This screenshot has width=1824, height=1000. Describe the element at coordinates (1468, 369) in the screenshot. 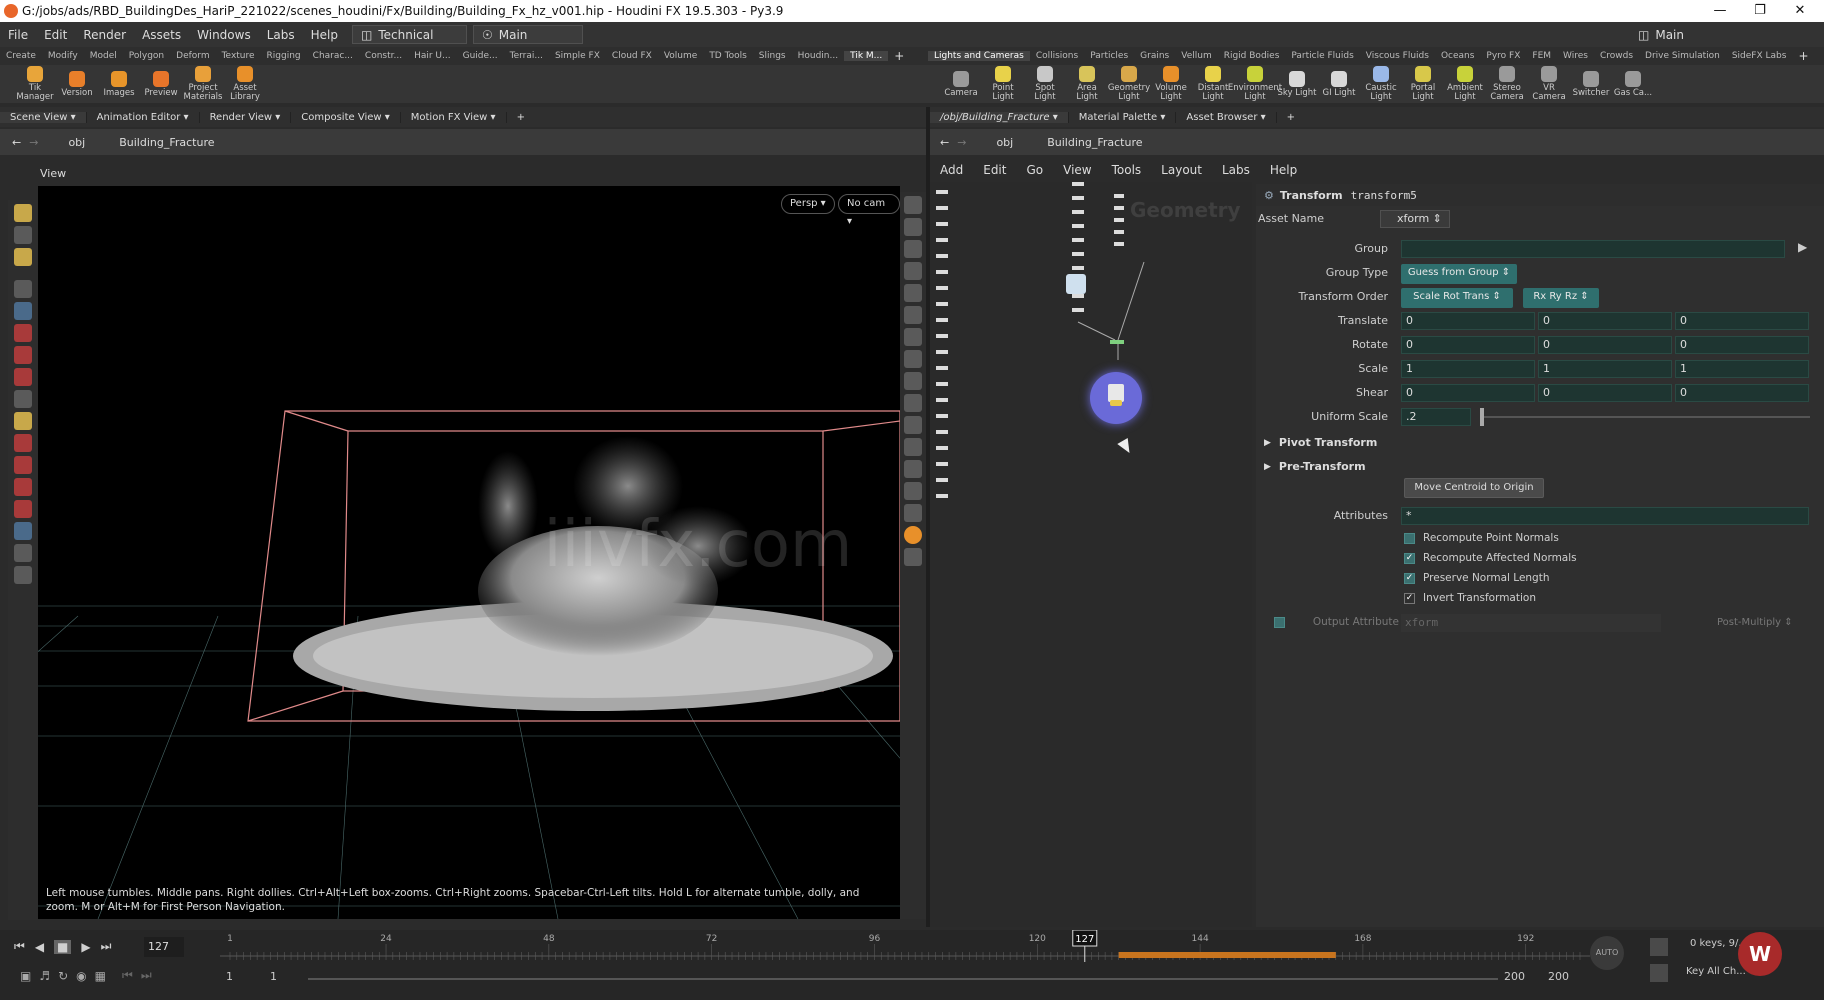

I see `scale-x-field: 1` at that location.